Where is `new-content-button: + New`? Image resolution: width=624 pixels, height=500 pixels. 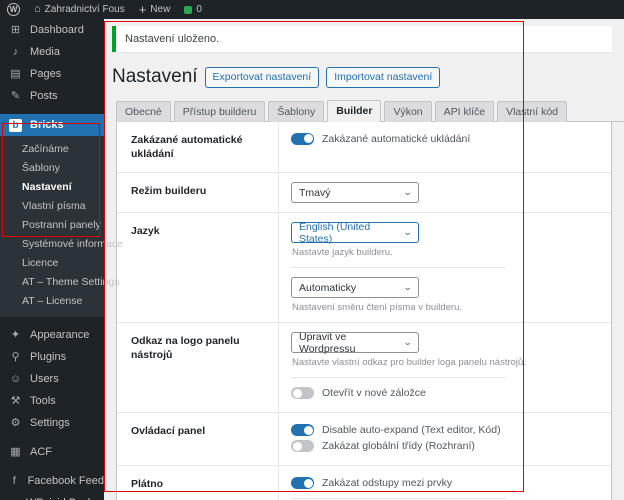 new-content-button: + New is located at coordinates (155, 9).